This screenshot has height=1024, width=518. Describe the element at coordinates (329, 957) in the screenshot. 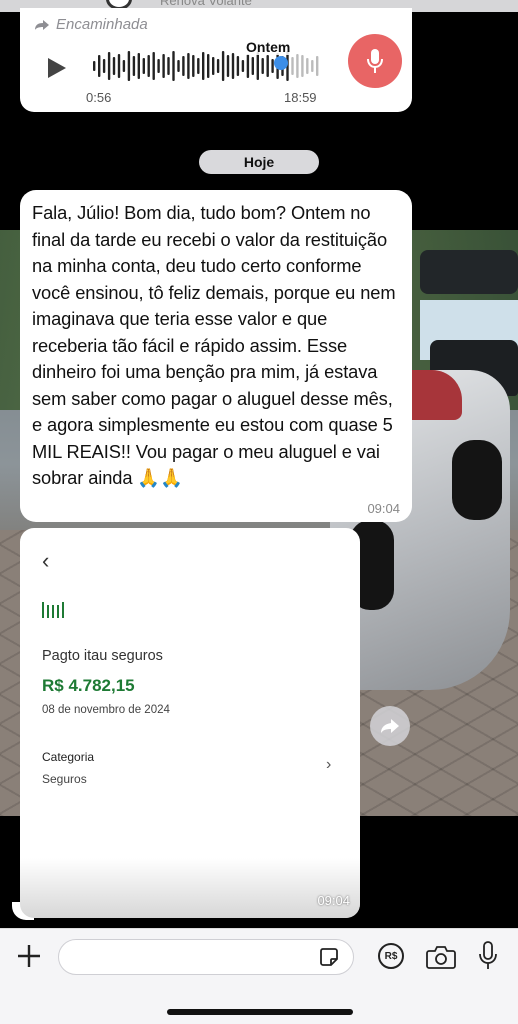

I see `sticker-icon` at that location.